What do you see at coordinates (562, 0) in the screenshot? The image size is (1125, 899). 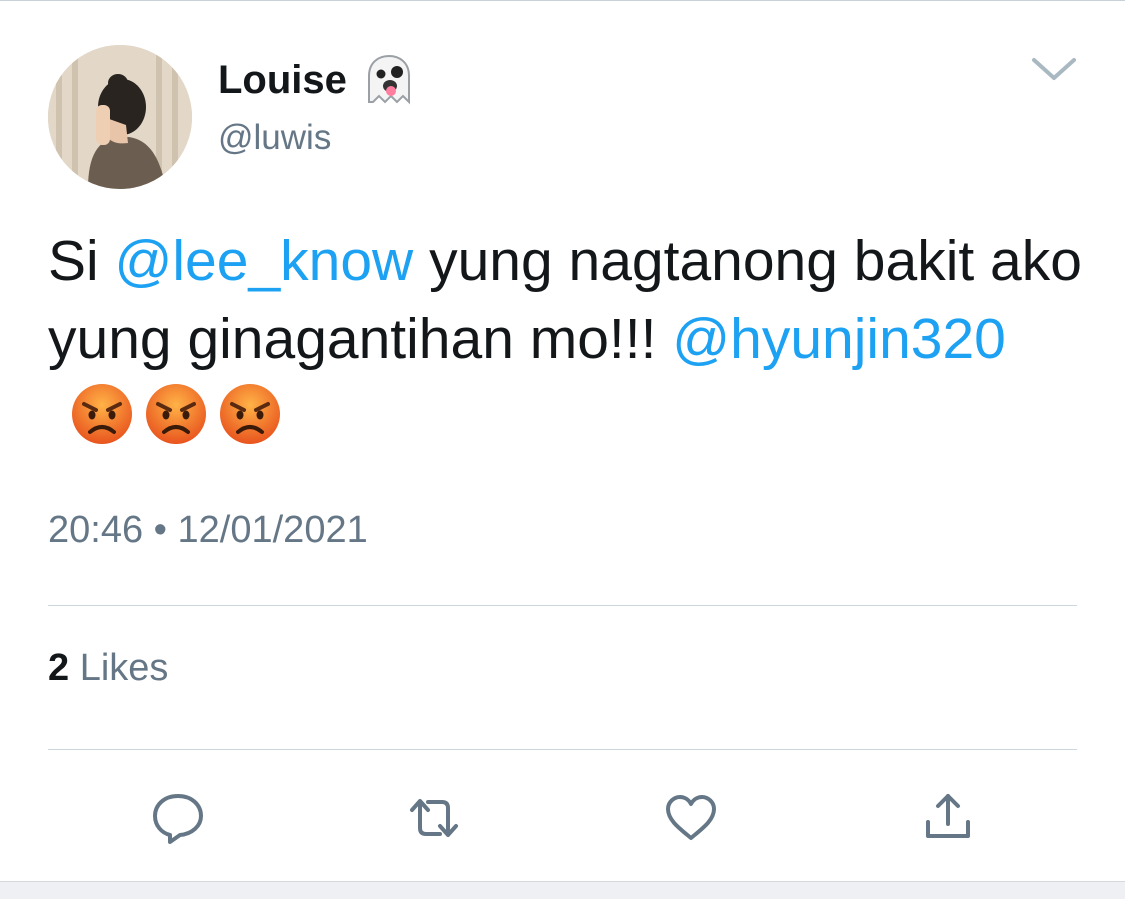 I see `top-border` at bounding box center [562, 0].